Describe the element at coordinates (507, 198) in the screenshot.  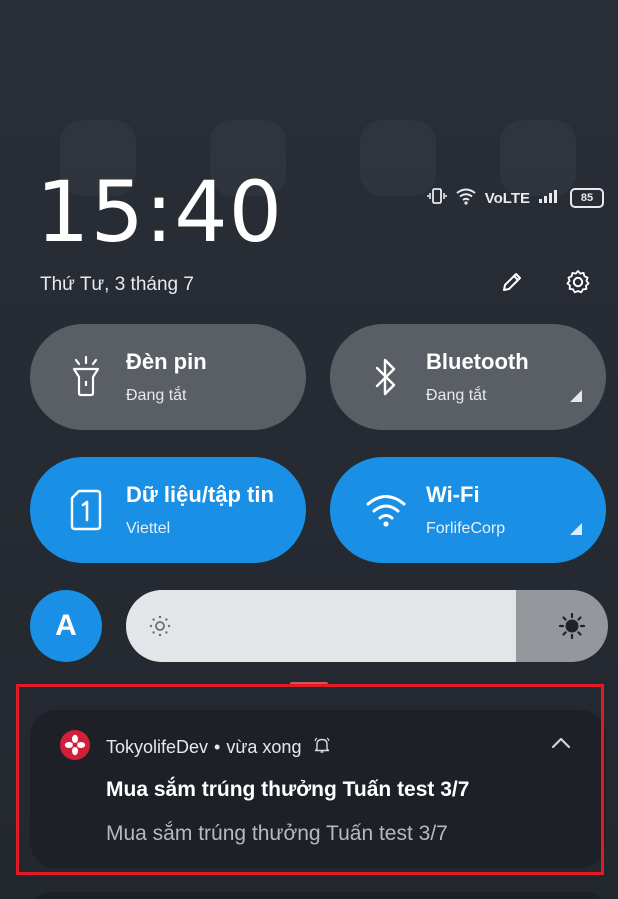
I see `network-type-label: VoLTE` at that location.